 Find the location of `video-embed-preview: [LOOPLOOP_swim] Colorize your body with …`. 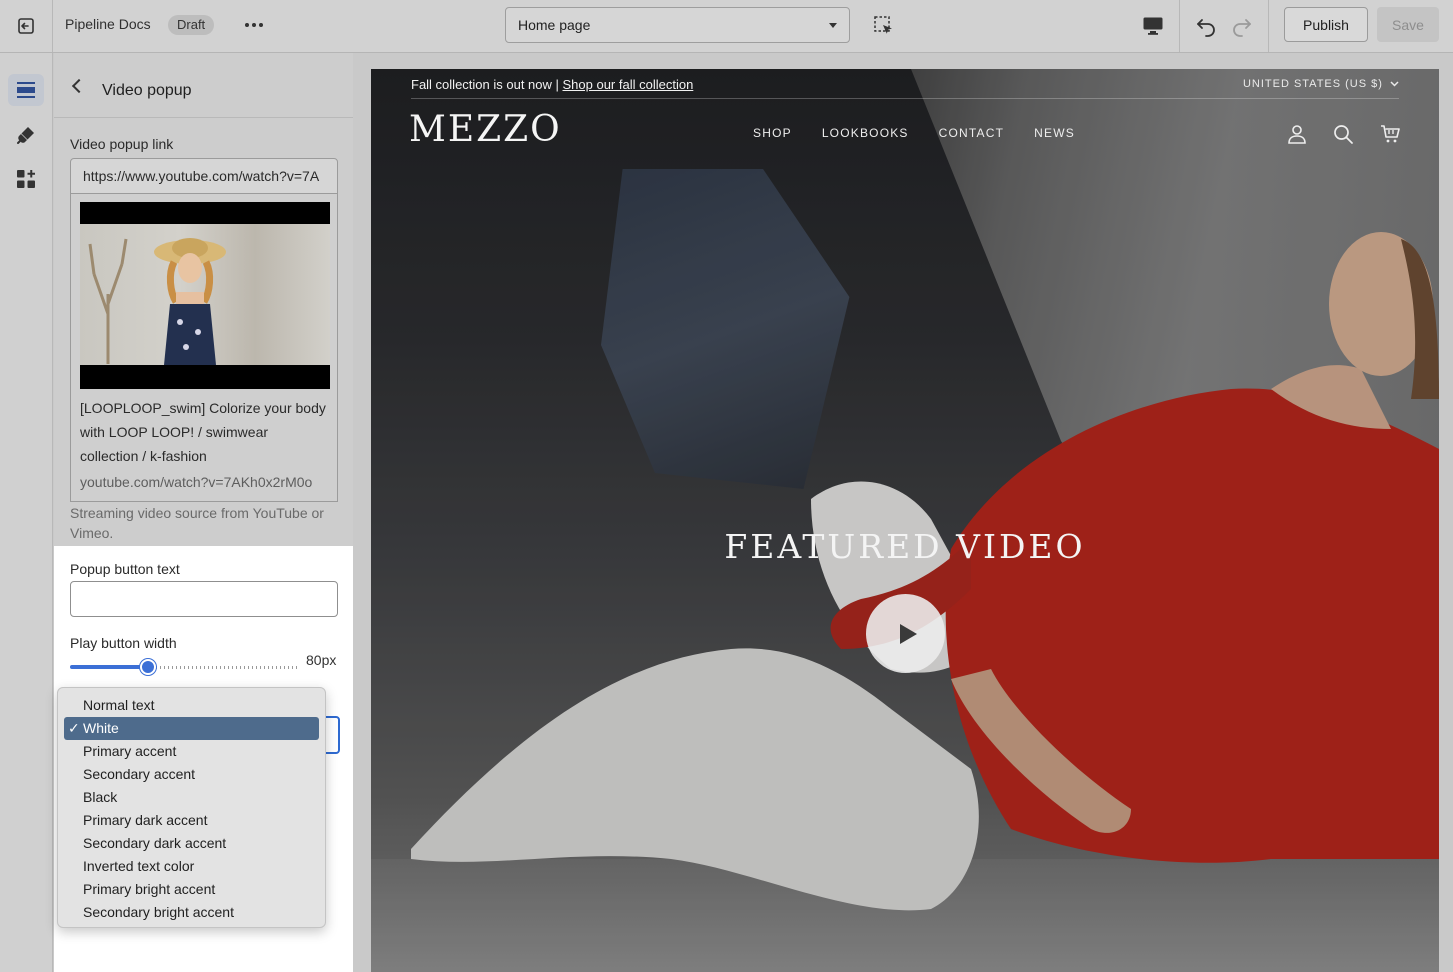

video-embed-preview: [LOOPLOOP_swim] Colorize your body with … is located at coordinates (204, 348).